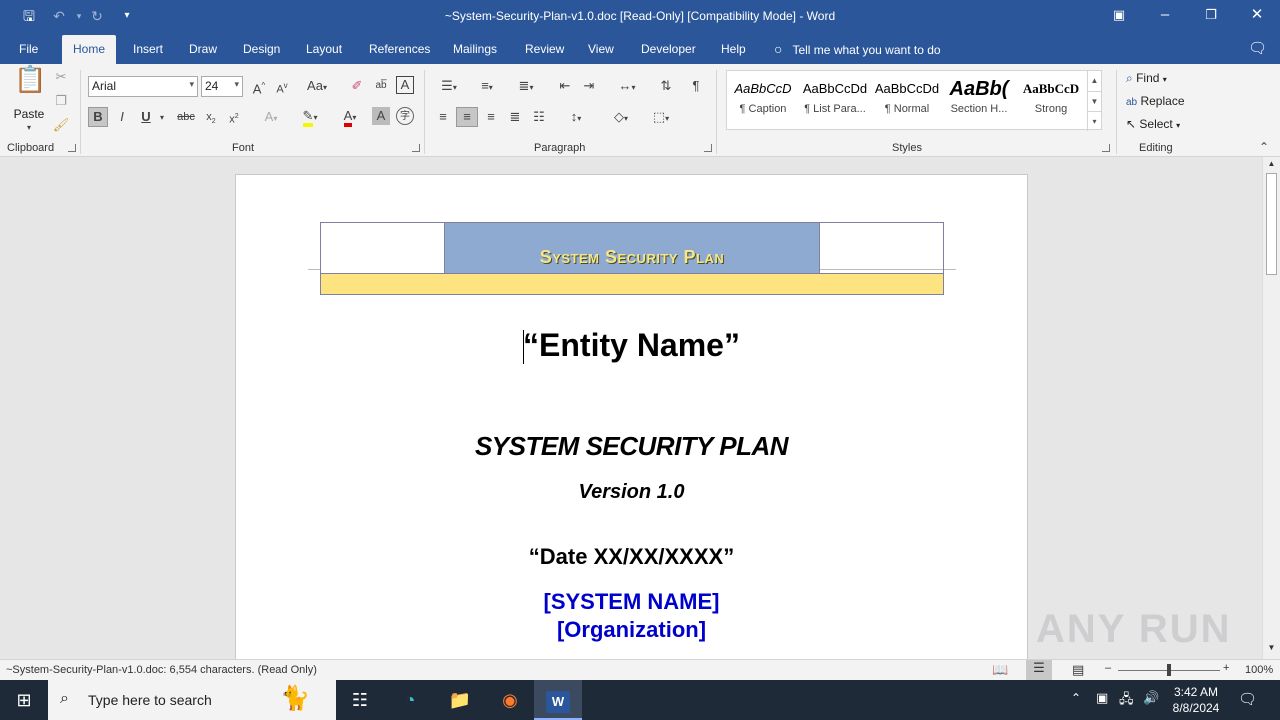 Image resolution: width=1280 pixels, height=720 pixels. Describe the element at coordinates (475, 49) in the screenshot. I see `tab-mailings: Mailings` at that location.